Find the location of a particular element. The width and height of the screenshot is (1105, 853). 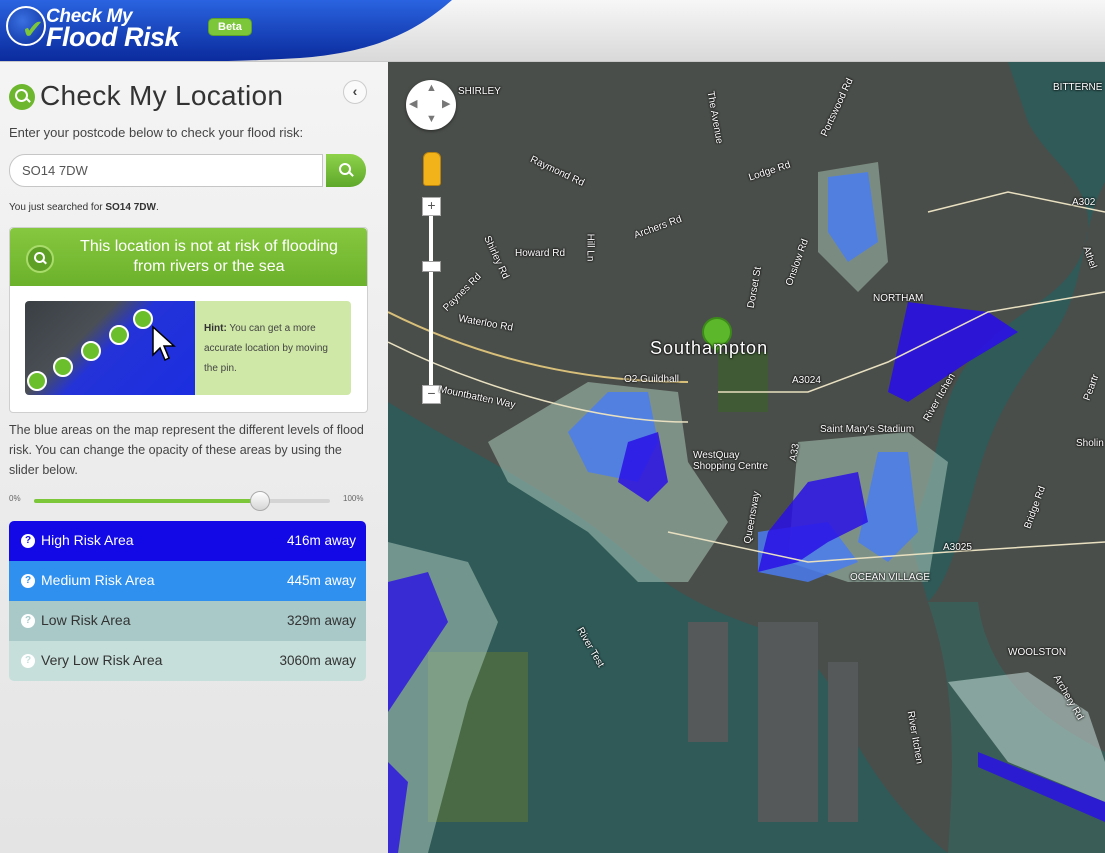

risk-name: Very Low Risk Area is located at coordinates (102, 660).